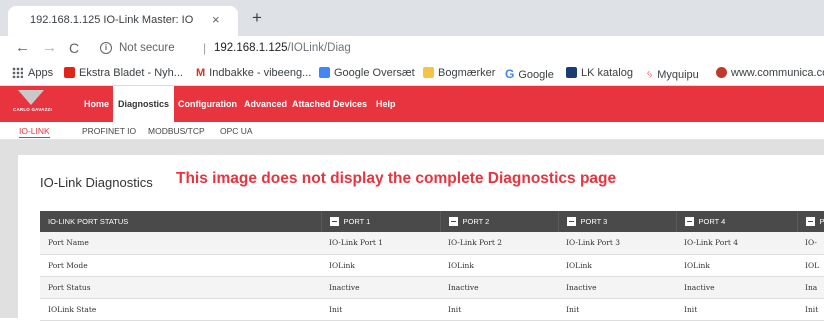 The image size is (824, 321). Describe the element at coordinates (476, 221) in the screenshot. I see `header-label: PORT 2` at that location.